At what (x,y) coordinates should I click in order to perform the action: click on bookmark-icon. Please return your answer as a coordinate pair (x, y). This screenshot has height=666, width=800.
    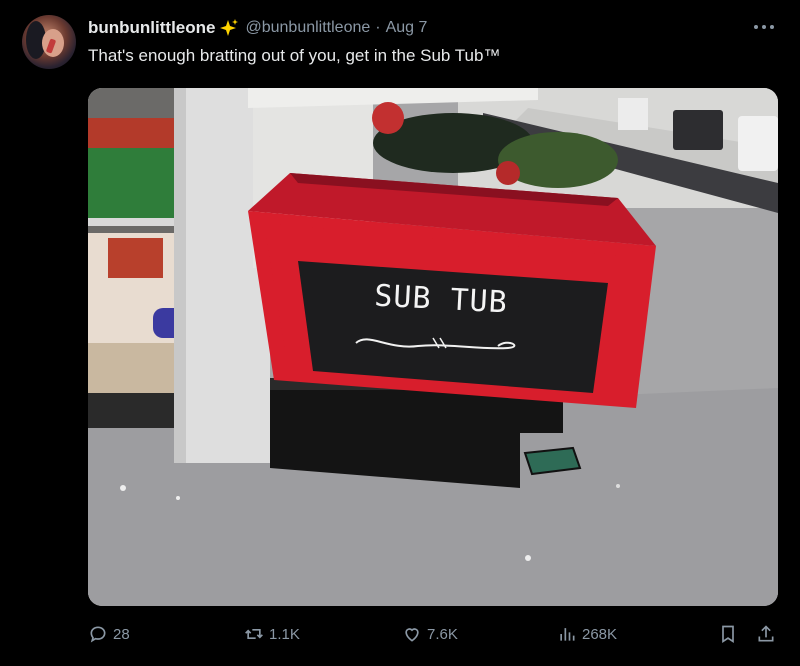
    Looking at the image, I should click on (728, 634).